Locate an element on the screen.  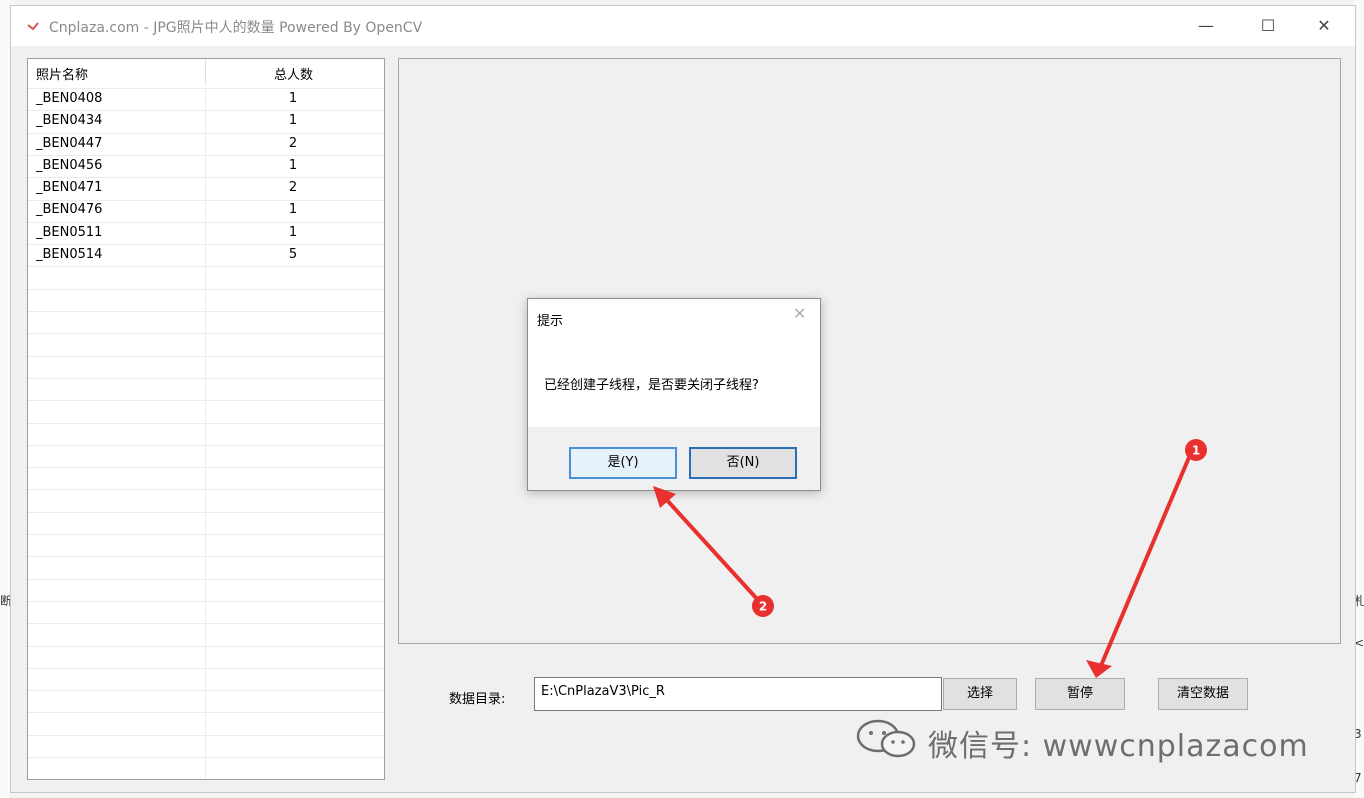
watermark-text: 微信号: wwwcnplazacom is located at coordinates (1118, 746).